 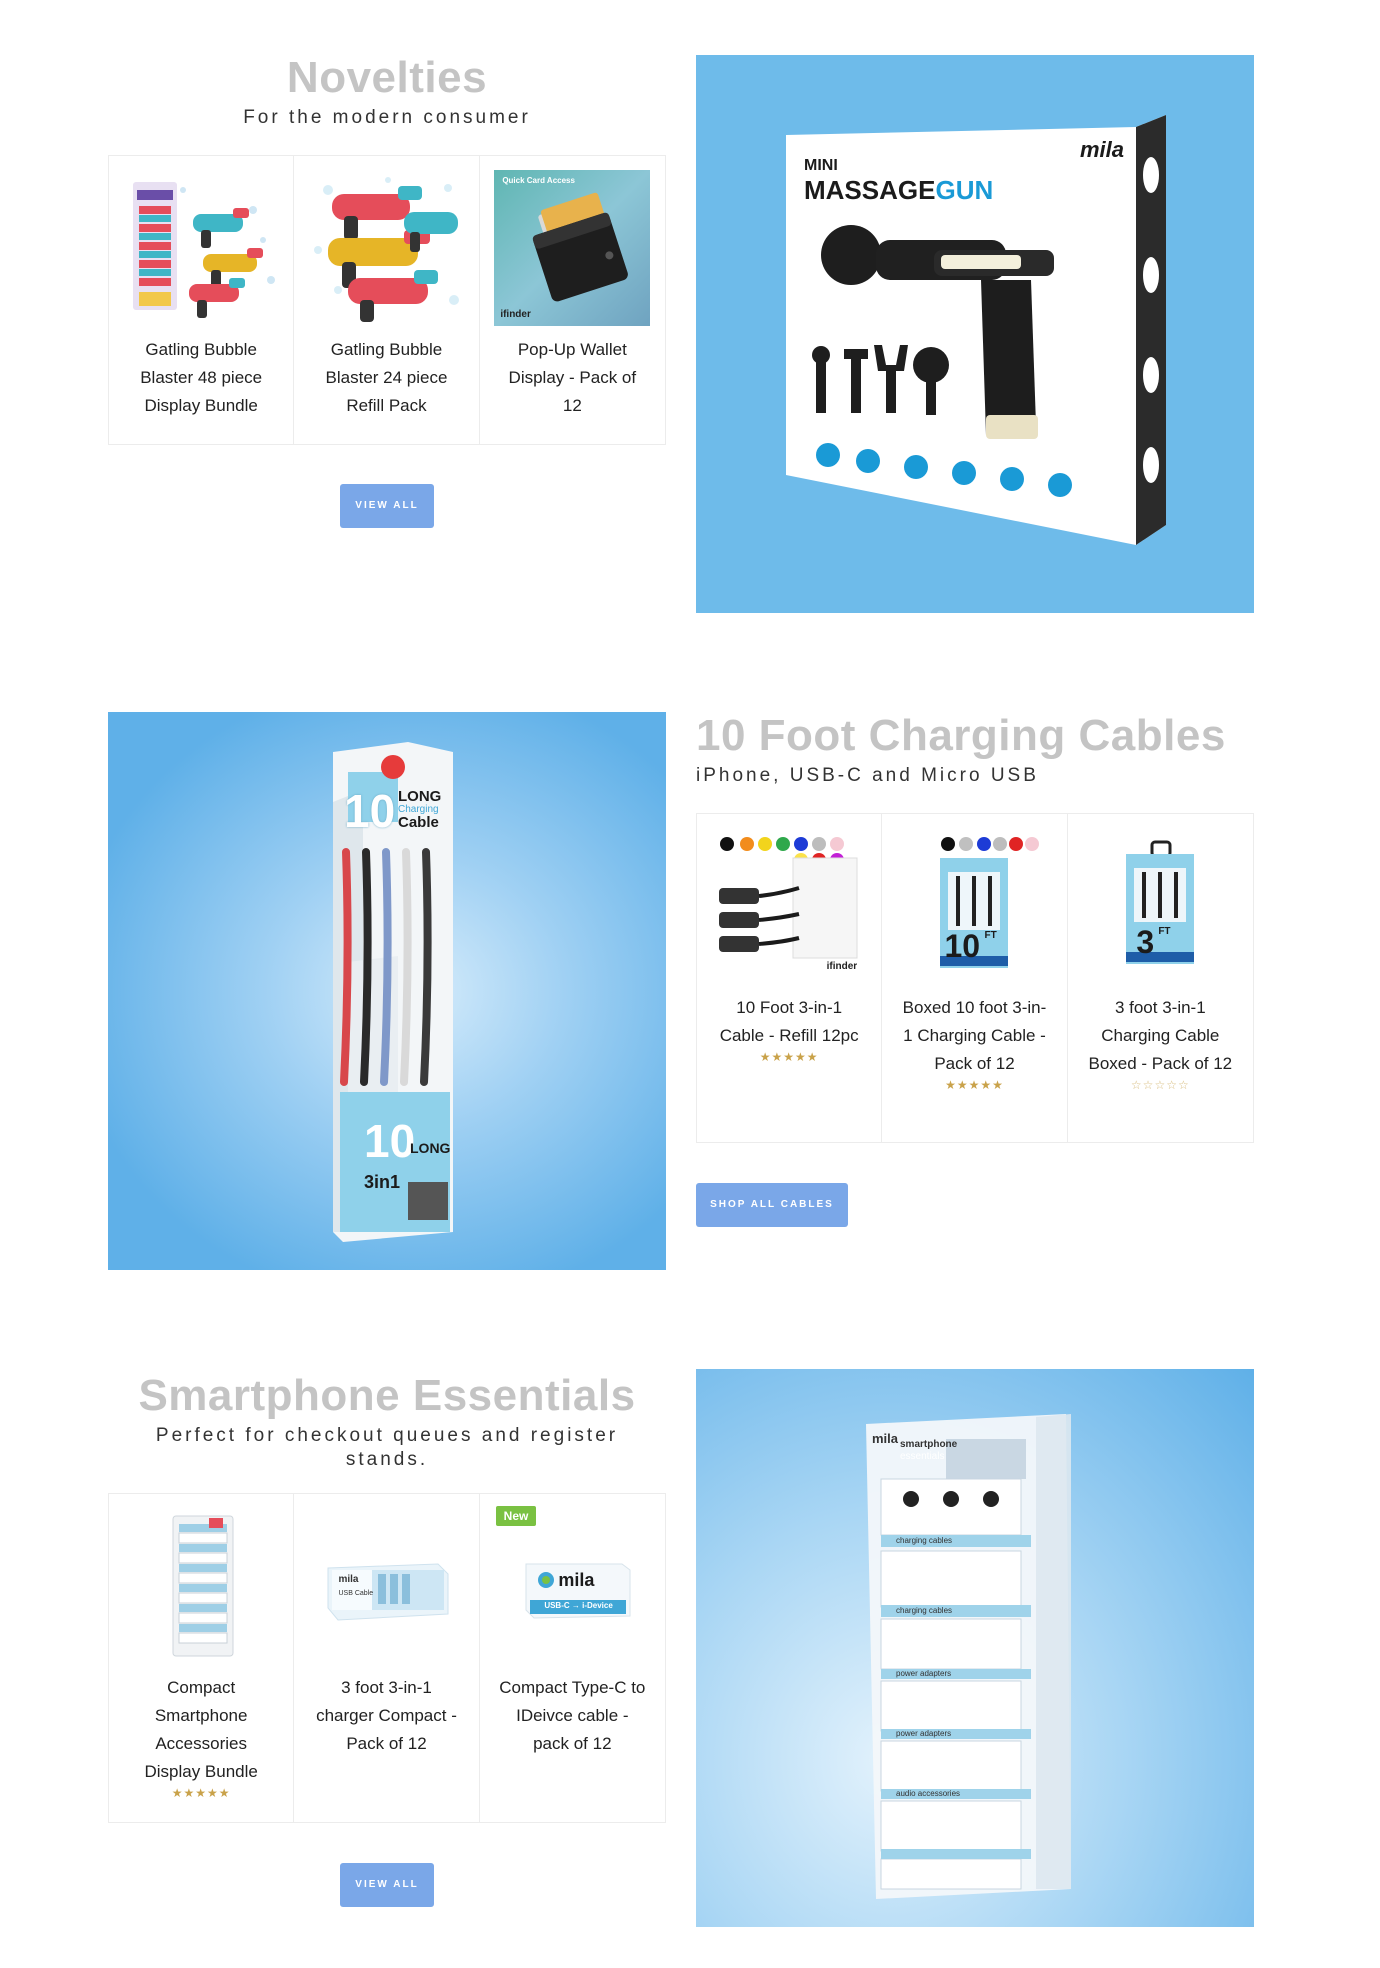 I want to click on massage-gun-hero-image: mila MINI MASSAGEGUN, so click(x=975, y=334).